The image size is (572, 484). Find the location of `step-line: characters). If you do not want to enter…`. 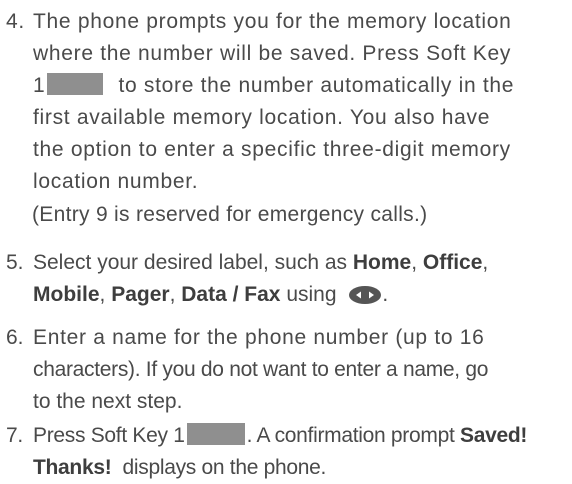

step-line: characters). If you do not want to enter… is located at coordinates (261, 369).